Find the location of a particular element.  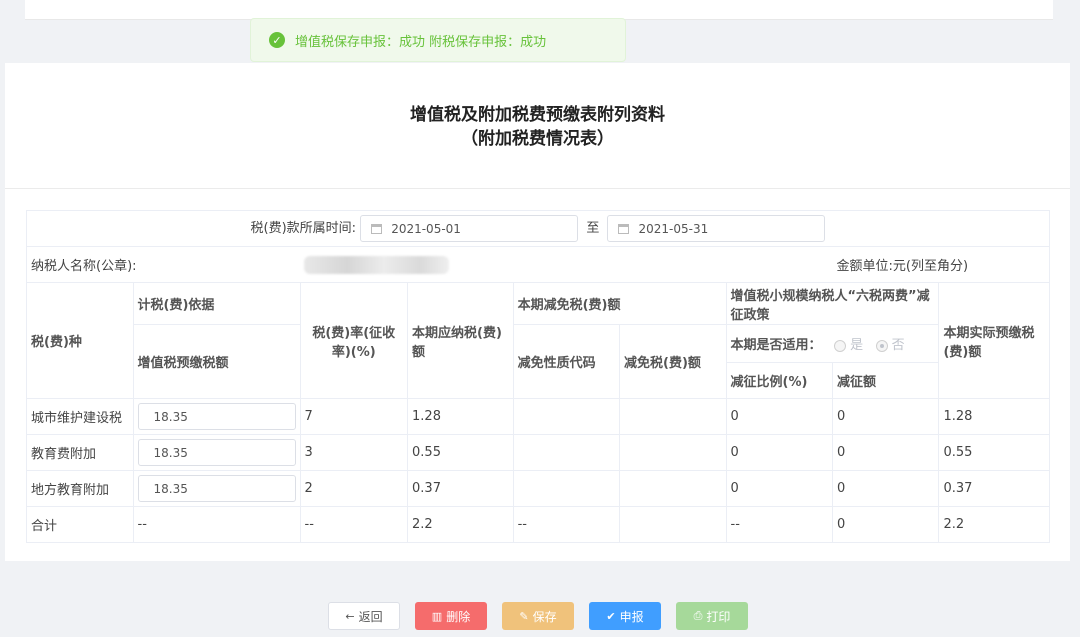

row-tax-name: 城市维护建设税 is located at coordinates (80, 416).